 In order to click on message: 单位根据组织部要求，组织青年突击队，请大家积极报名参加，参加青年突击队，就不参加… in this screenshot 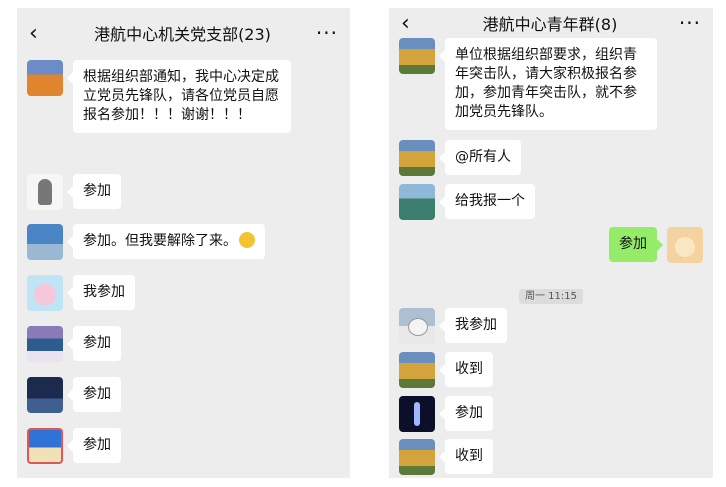, I will do `click(551, 84)`.